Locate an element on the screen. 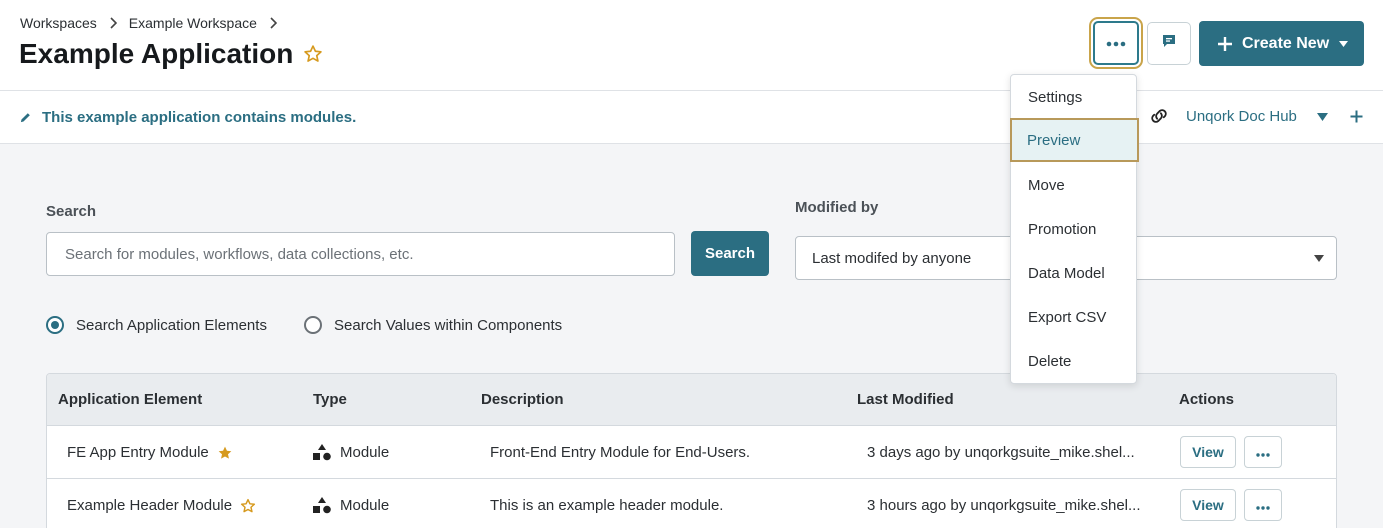 The height and width of the screenshot is (528, 1383). page-title: Example Application is located at coordinates (171, 54).